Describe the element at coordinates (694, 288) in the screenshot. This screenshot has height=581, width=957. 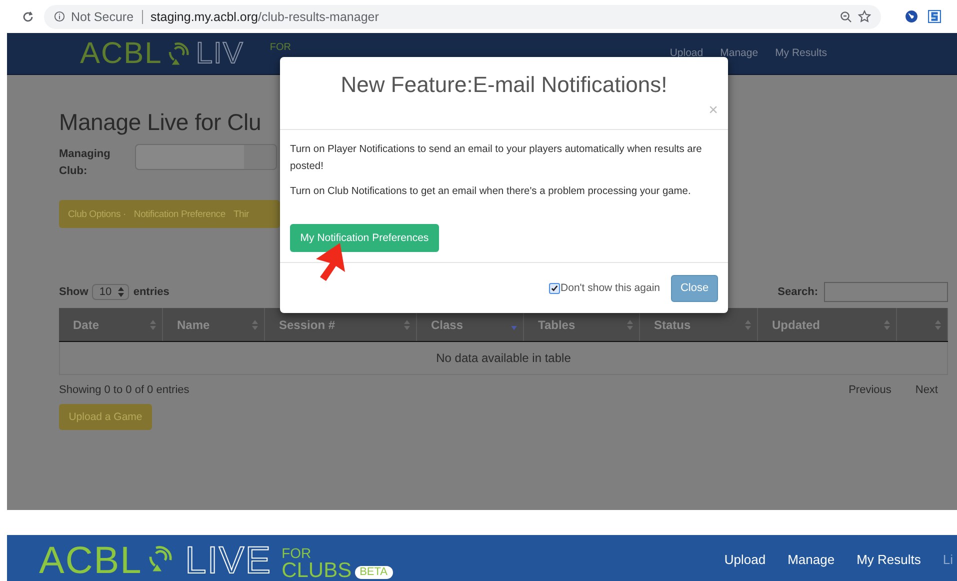
I see `close-button: Close` at that location.